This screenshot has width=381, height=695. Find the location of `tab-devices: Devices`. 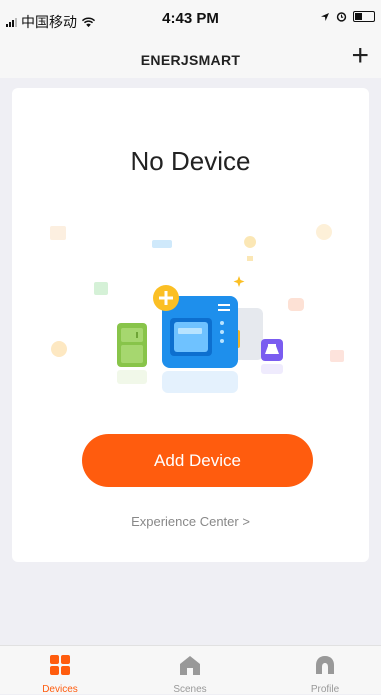

tab-devices: Devices is located at coordinates (60, 670).